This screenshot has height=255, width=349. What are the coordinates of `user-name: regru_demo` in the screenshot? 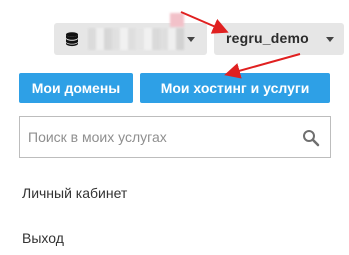 It's located at (267, 38).